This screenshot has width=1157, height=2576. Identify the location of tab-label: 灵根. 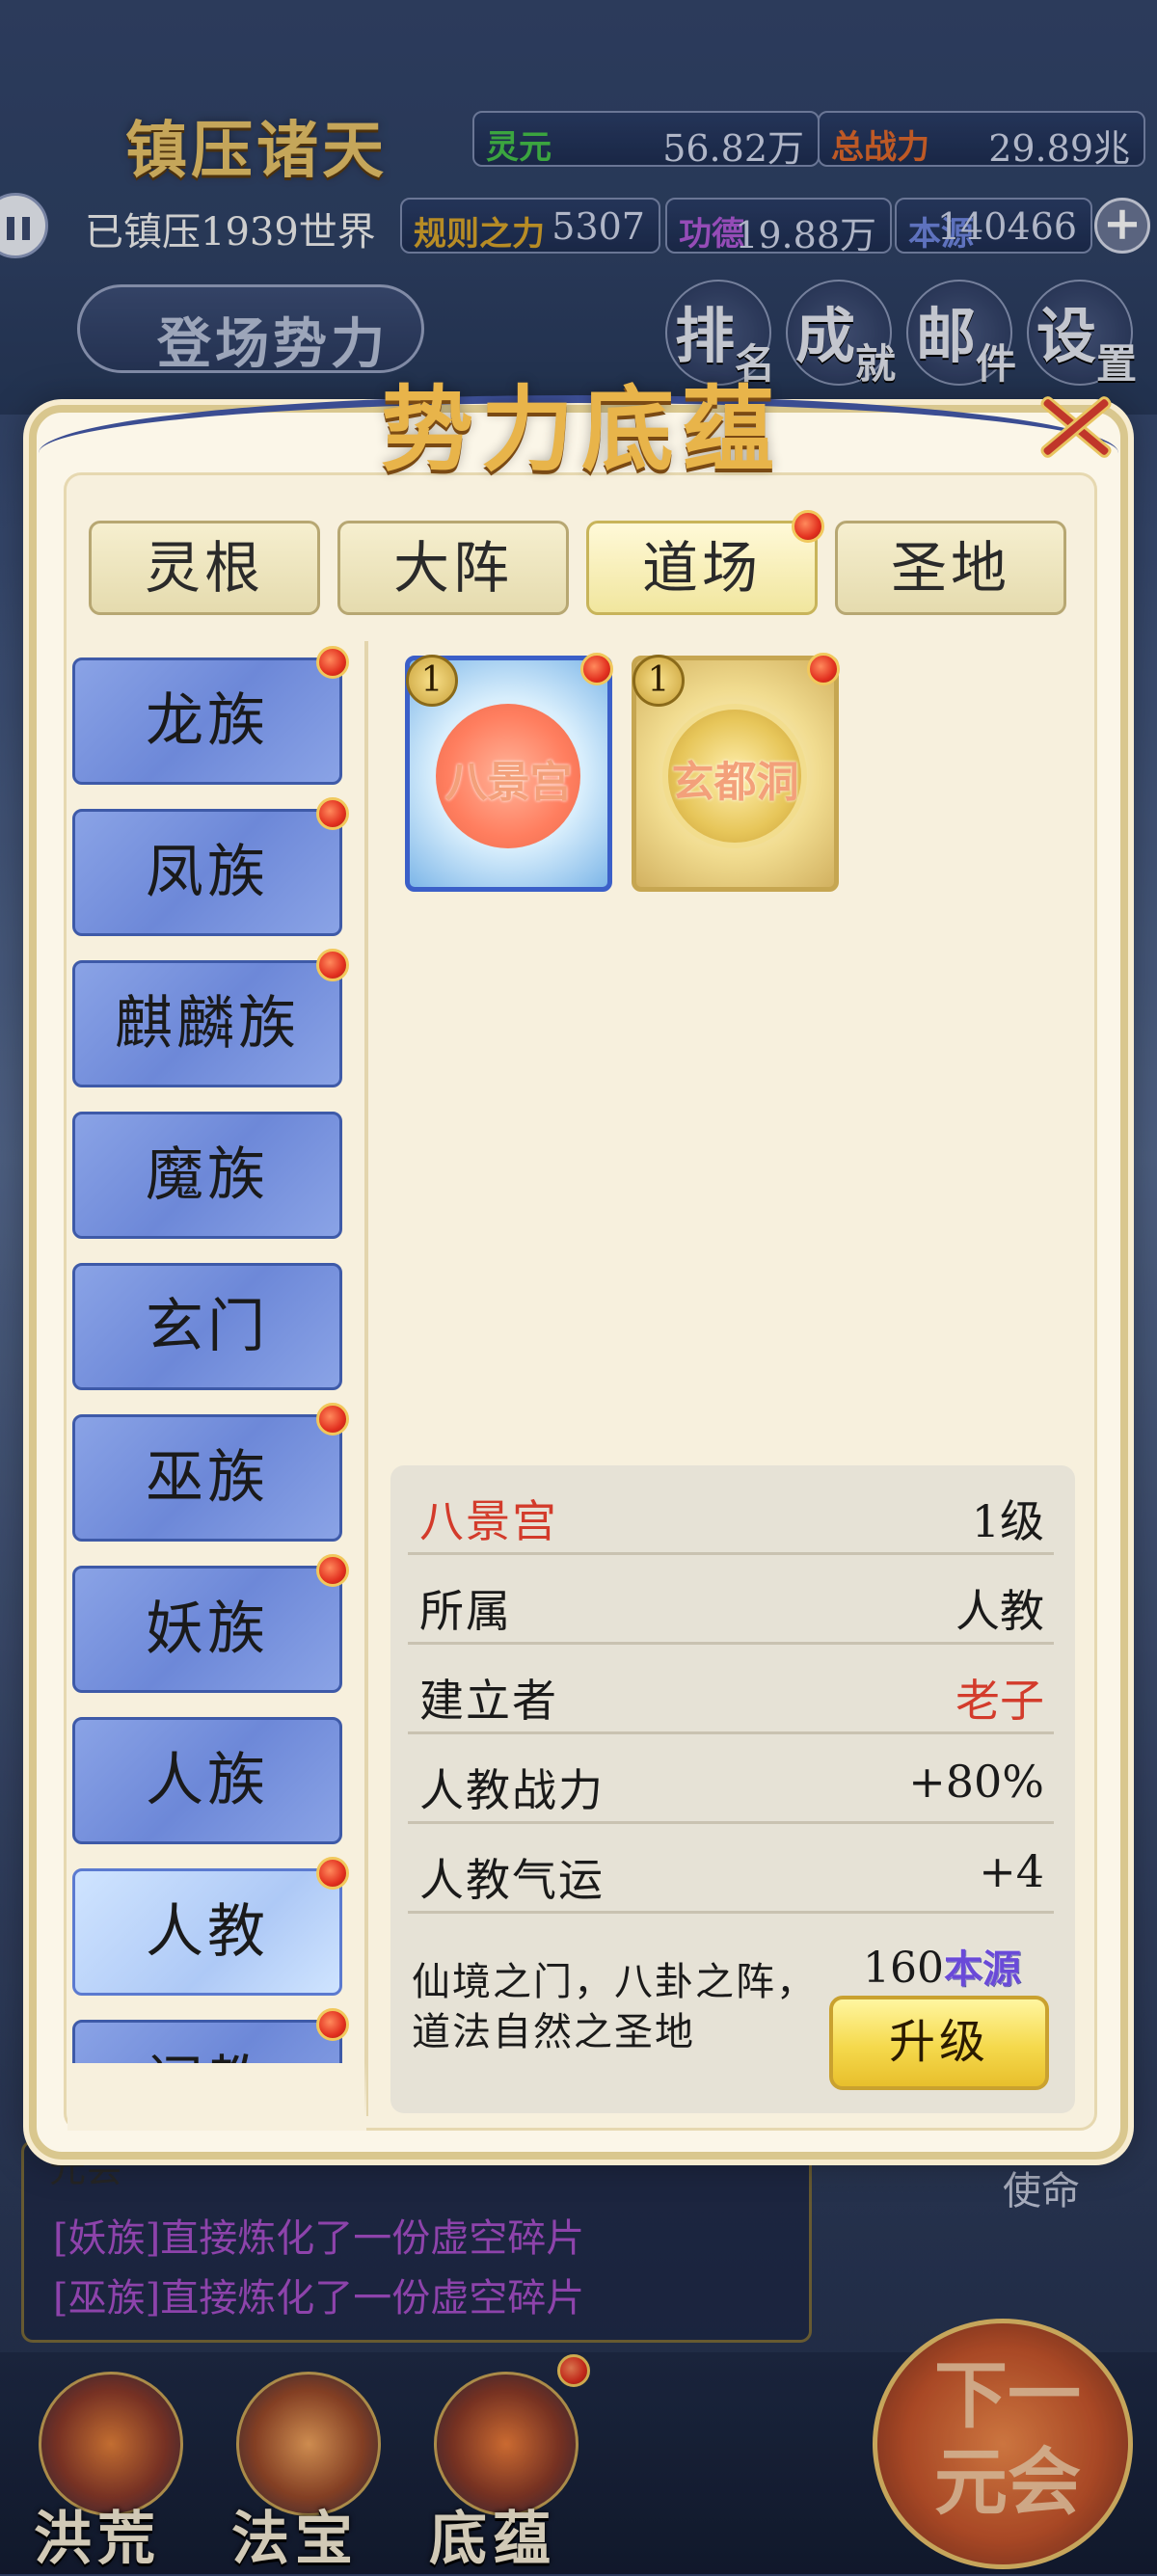
(204, 568).